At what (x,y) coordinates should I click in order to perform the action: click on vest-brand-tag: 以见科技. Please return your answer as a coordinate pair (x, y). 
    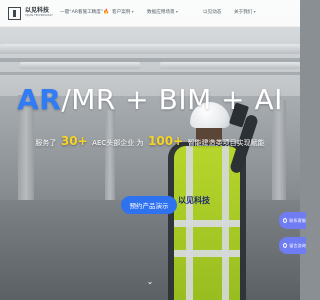
    Looking at the image, I should click on (194, 200).